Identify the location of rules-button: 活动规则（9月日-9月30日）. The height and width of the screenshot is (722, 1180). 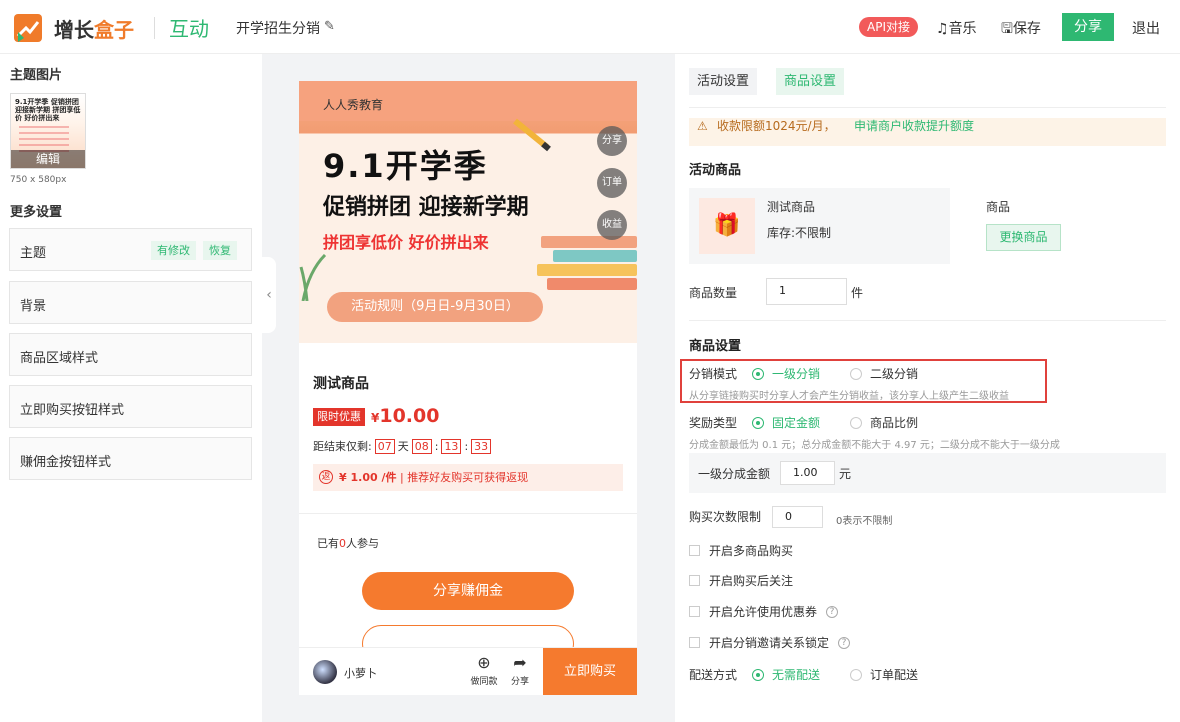
(435, 307).